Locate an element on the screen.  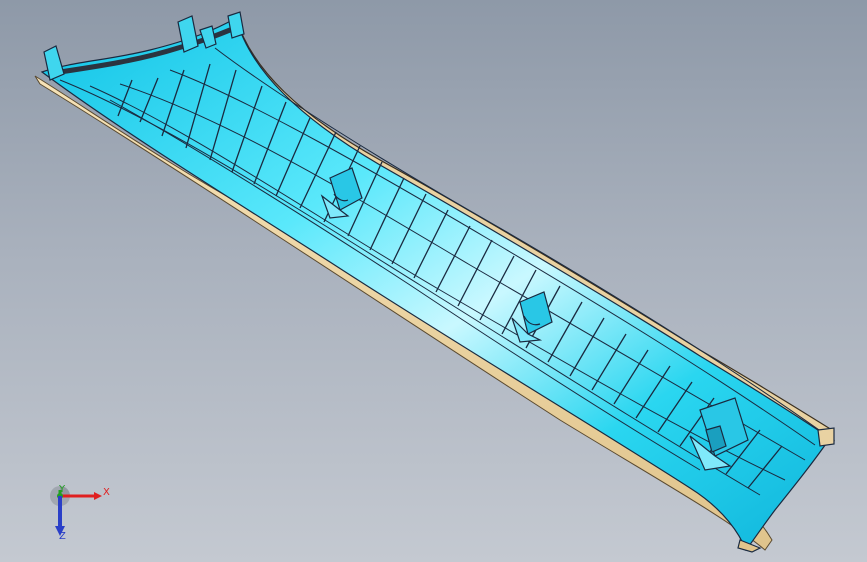
y-axis-label: Y is located at coordinates (62, 489).